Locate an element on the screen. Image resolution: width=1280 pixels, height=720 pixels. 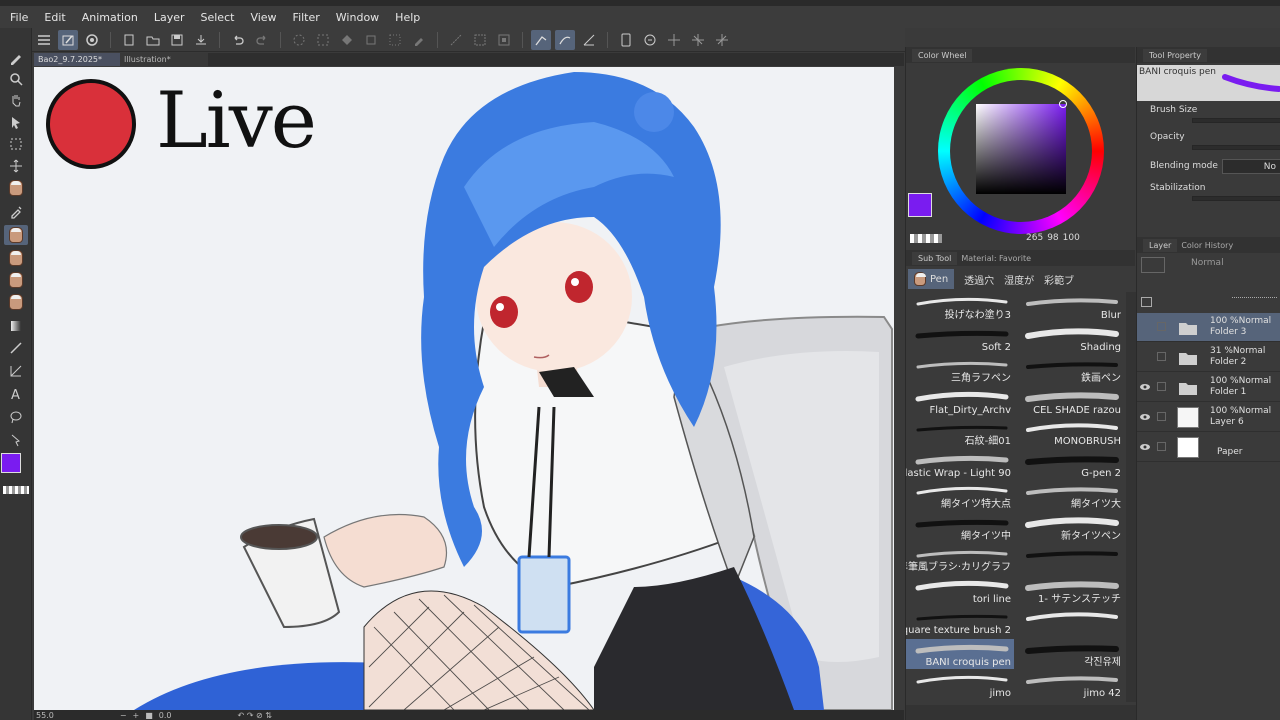
object-icon is located at coordinates (16, 440).